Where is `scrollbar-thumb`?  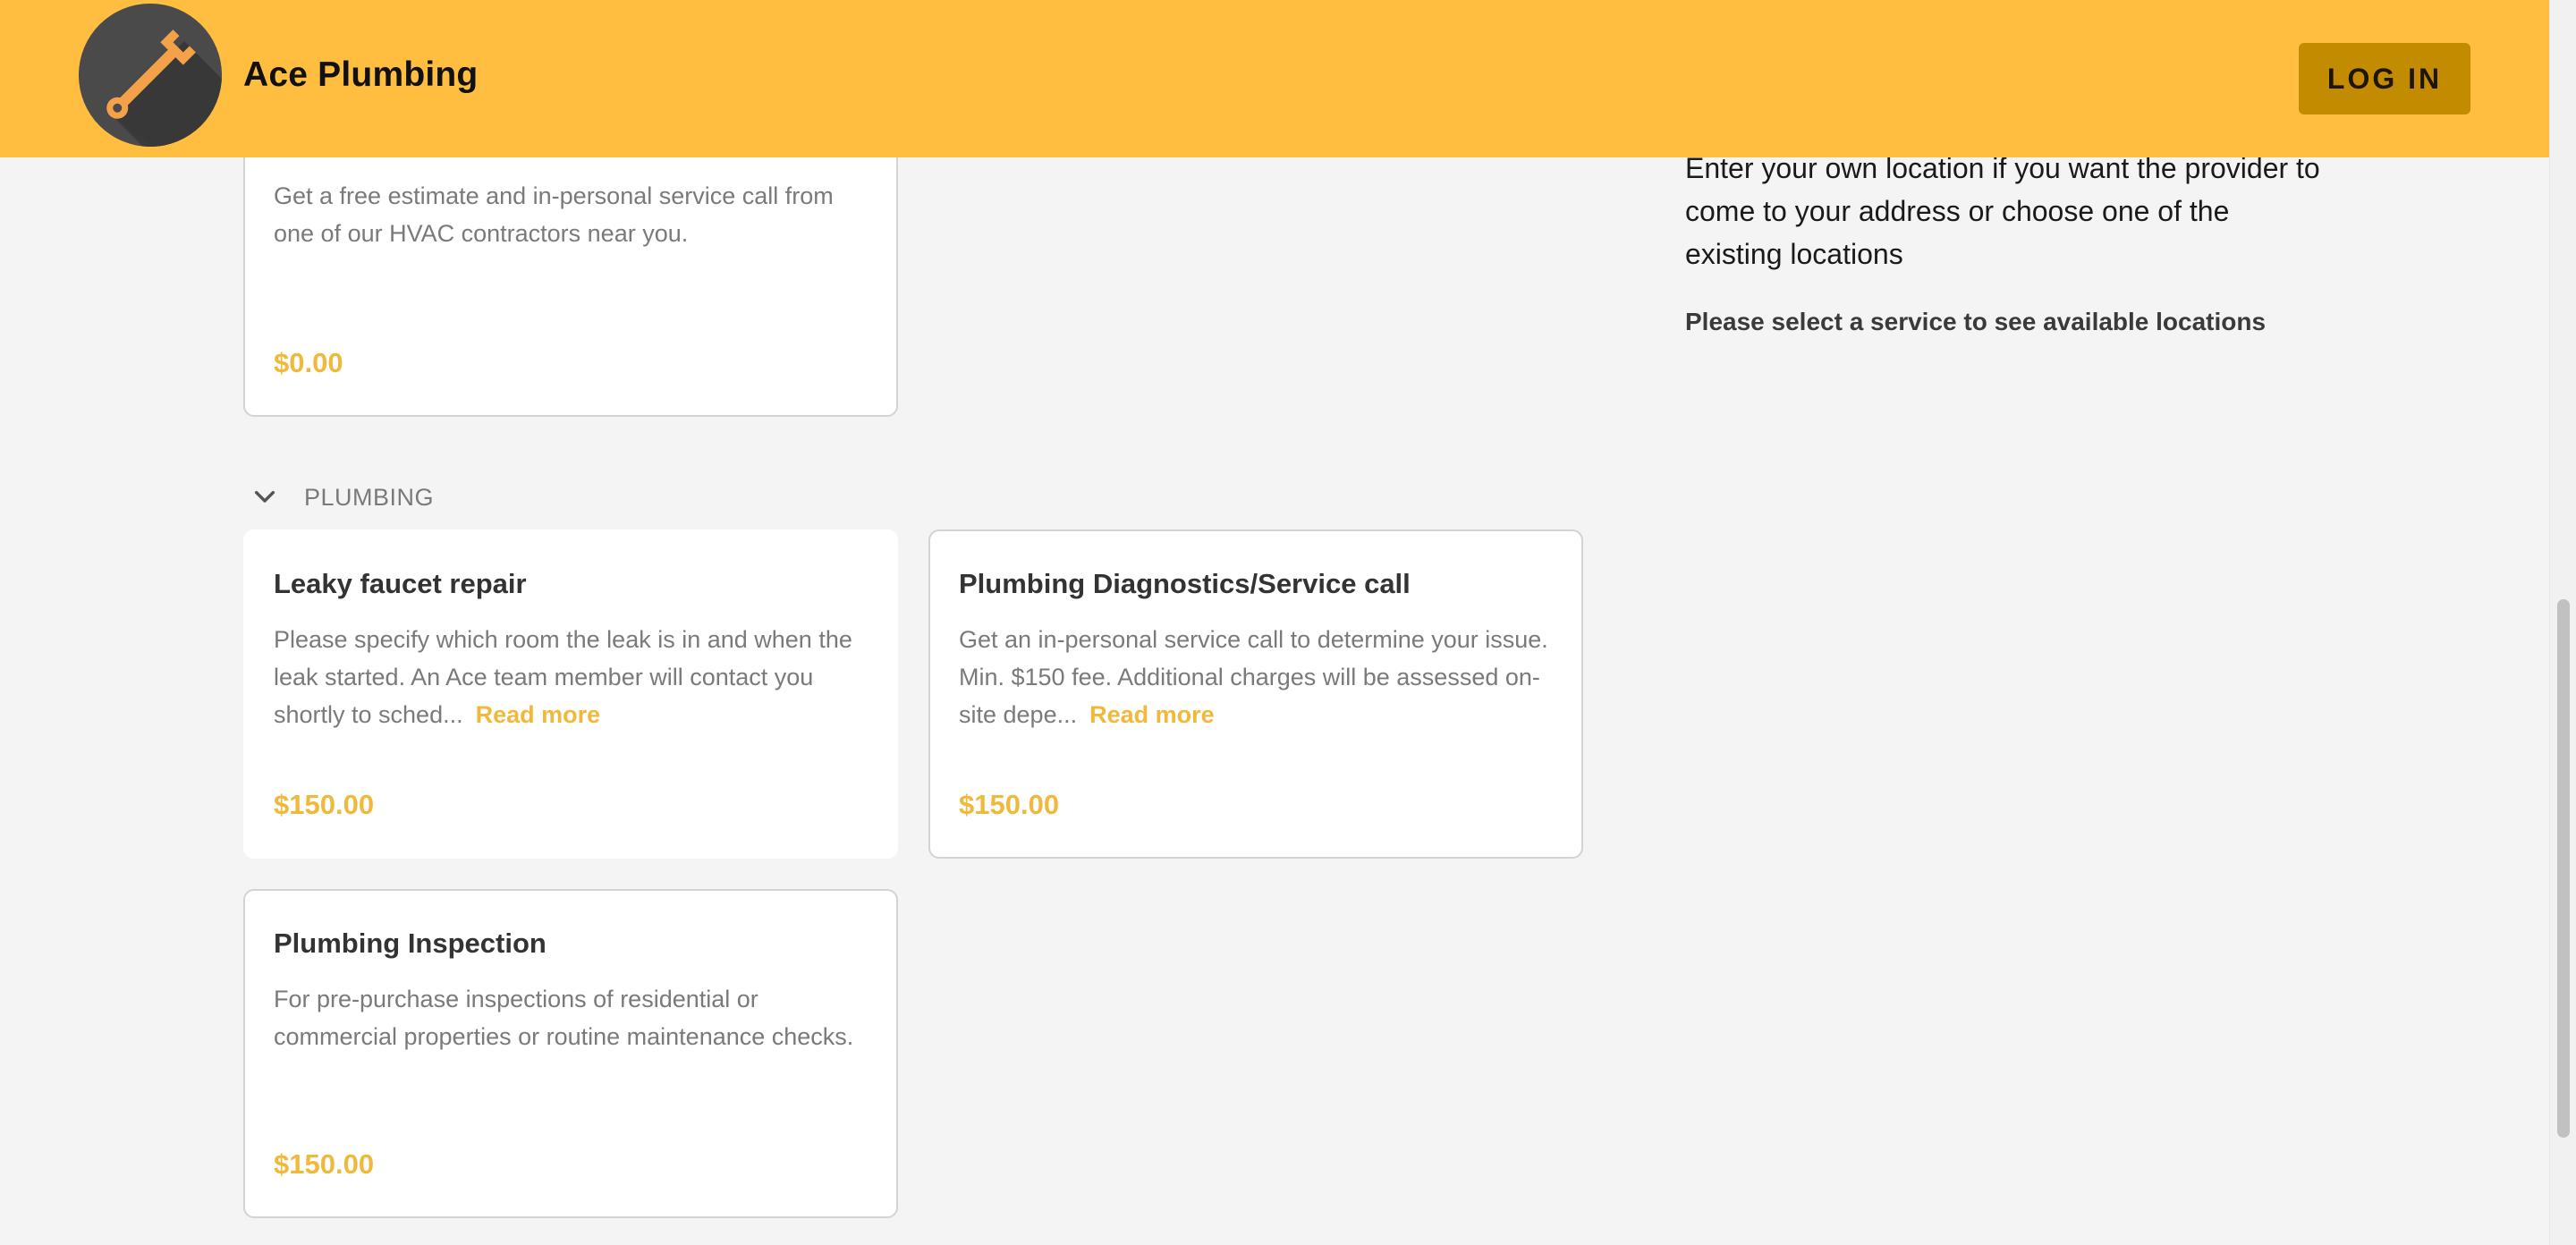
scrollbar-thumb is located at coordinates (2563, 869).